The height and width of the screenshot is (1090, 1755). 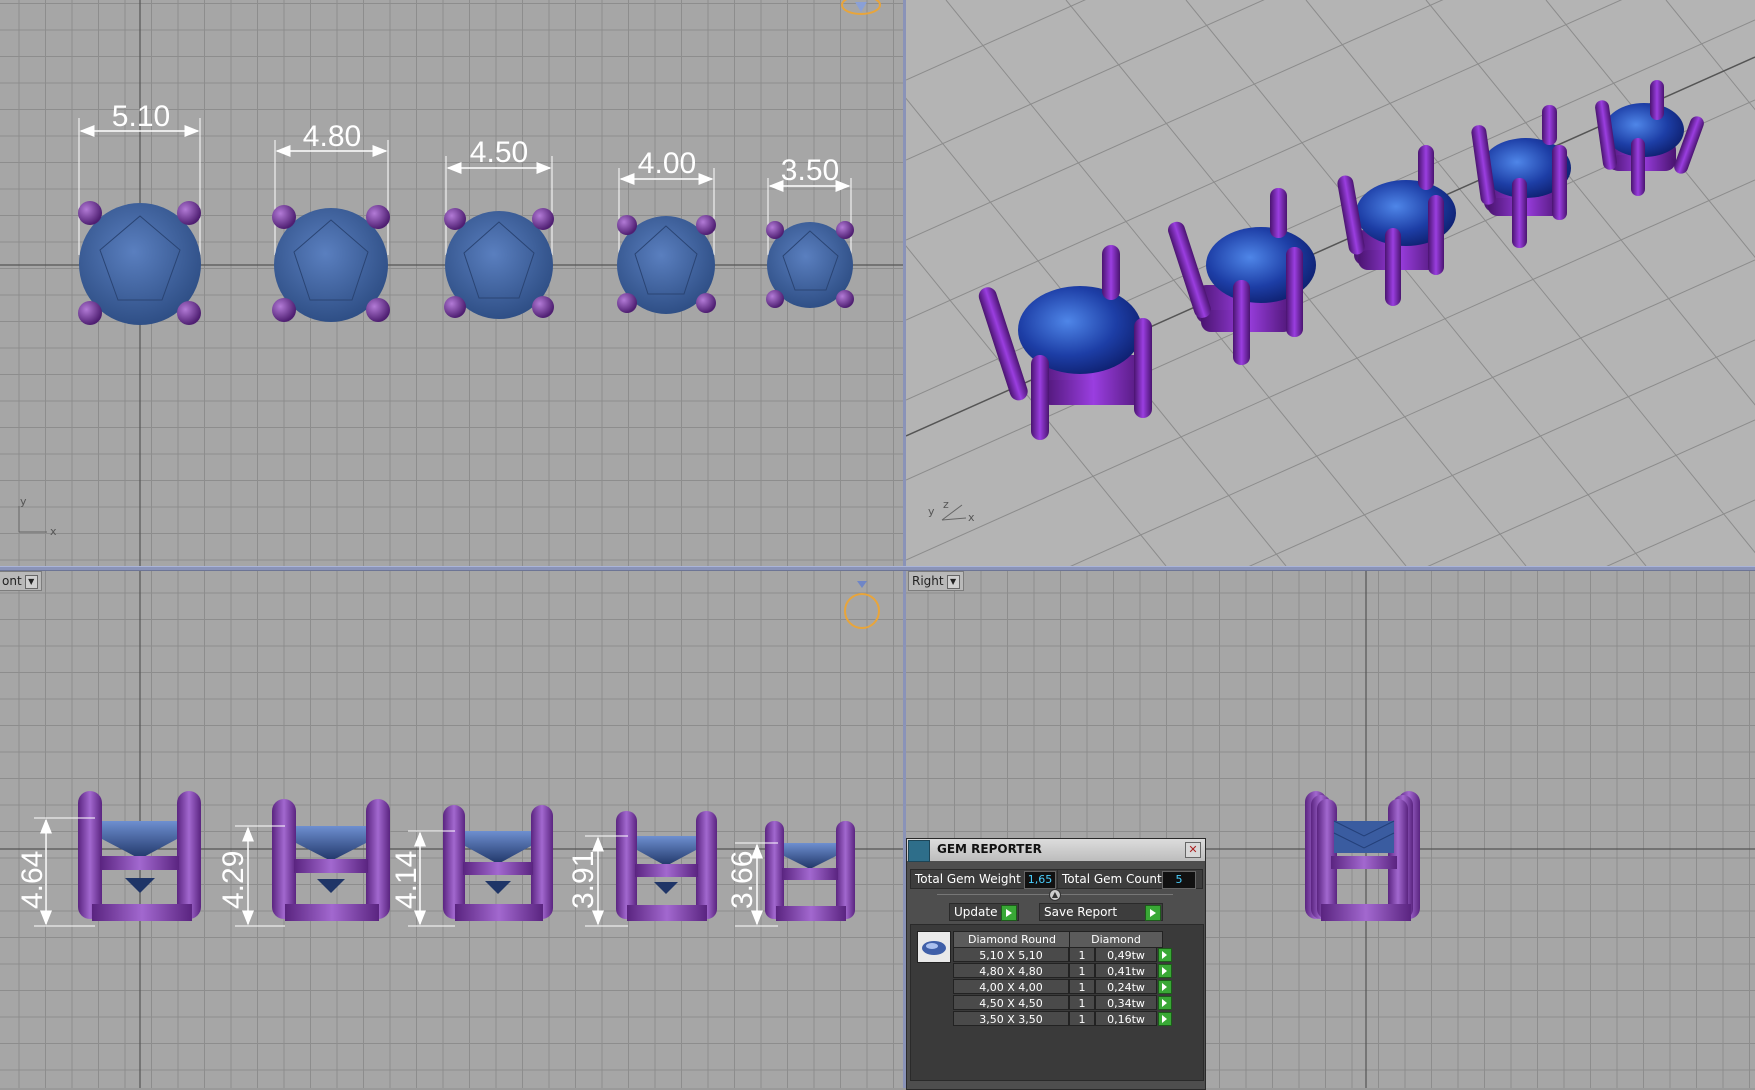 I want to click on gem-weight: 0,34tw, so click(x=1126, y=1002).